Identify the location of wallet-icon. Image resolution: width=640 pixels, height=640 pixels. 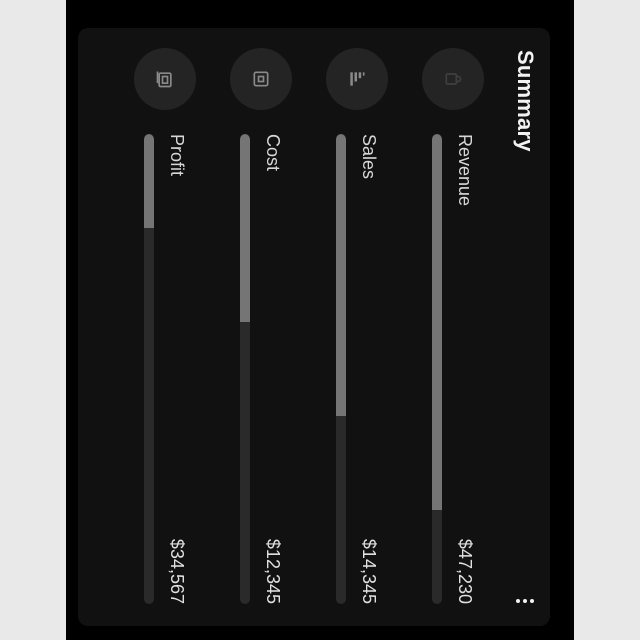
(164, 79).